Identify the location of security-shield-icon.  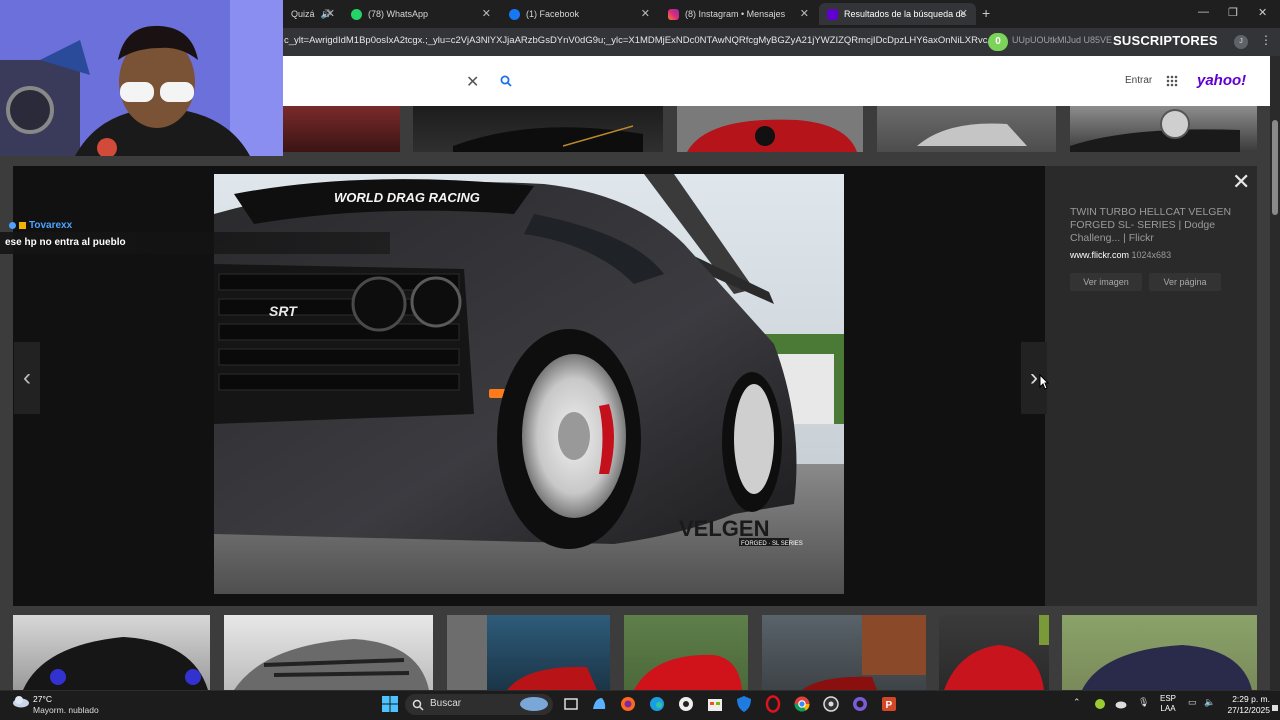
(744, 704).